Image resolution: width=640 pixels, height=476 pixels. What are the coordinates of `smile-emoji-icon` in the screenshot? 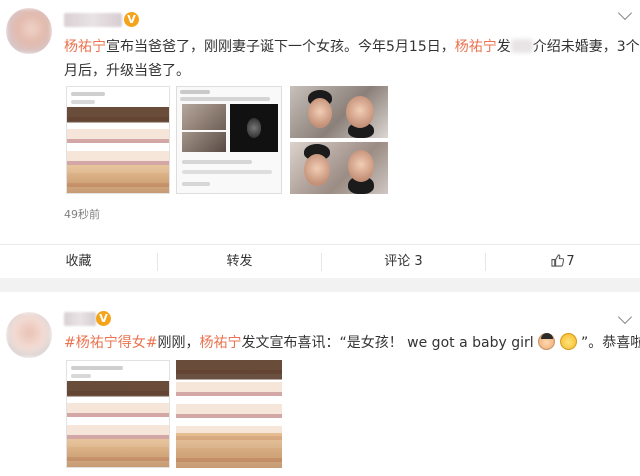 It's located at (568, 341).